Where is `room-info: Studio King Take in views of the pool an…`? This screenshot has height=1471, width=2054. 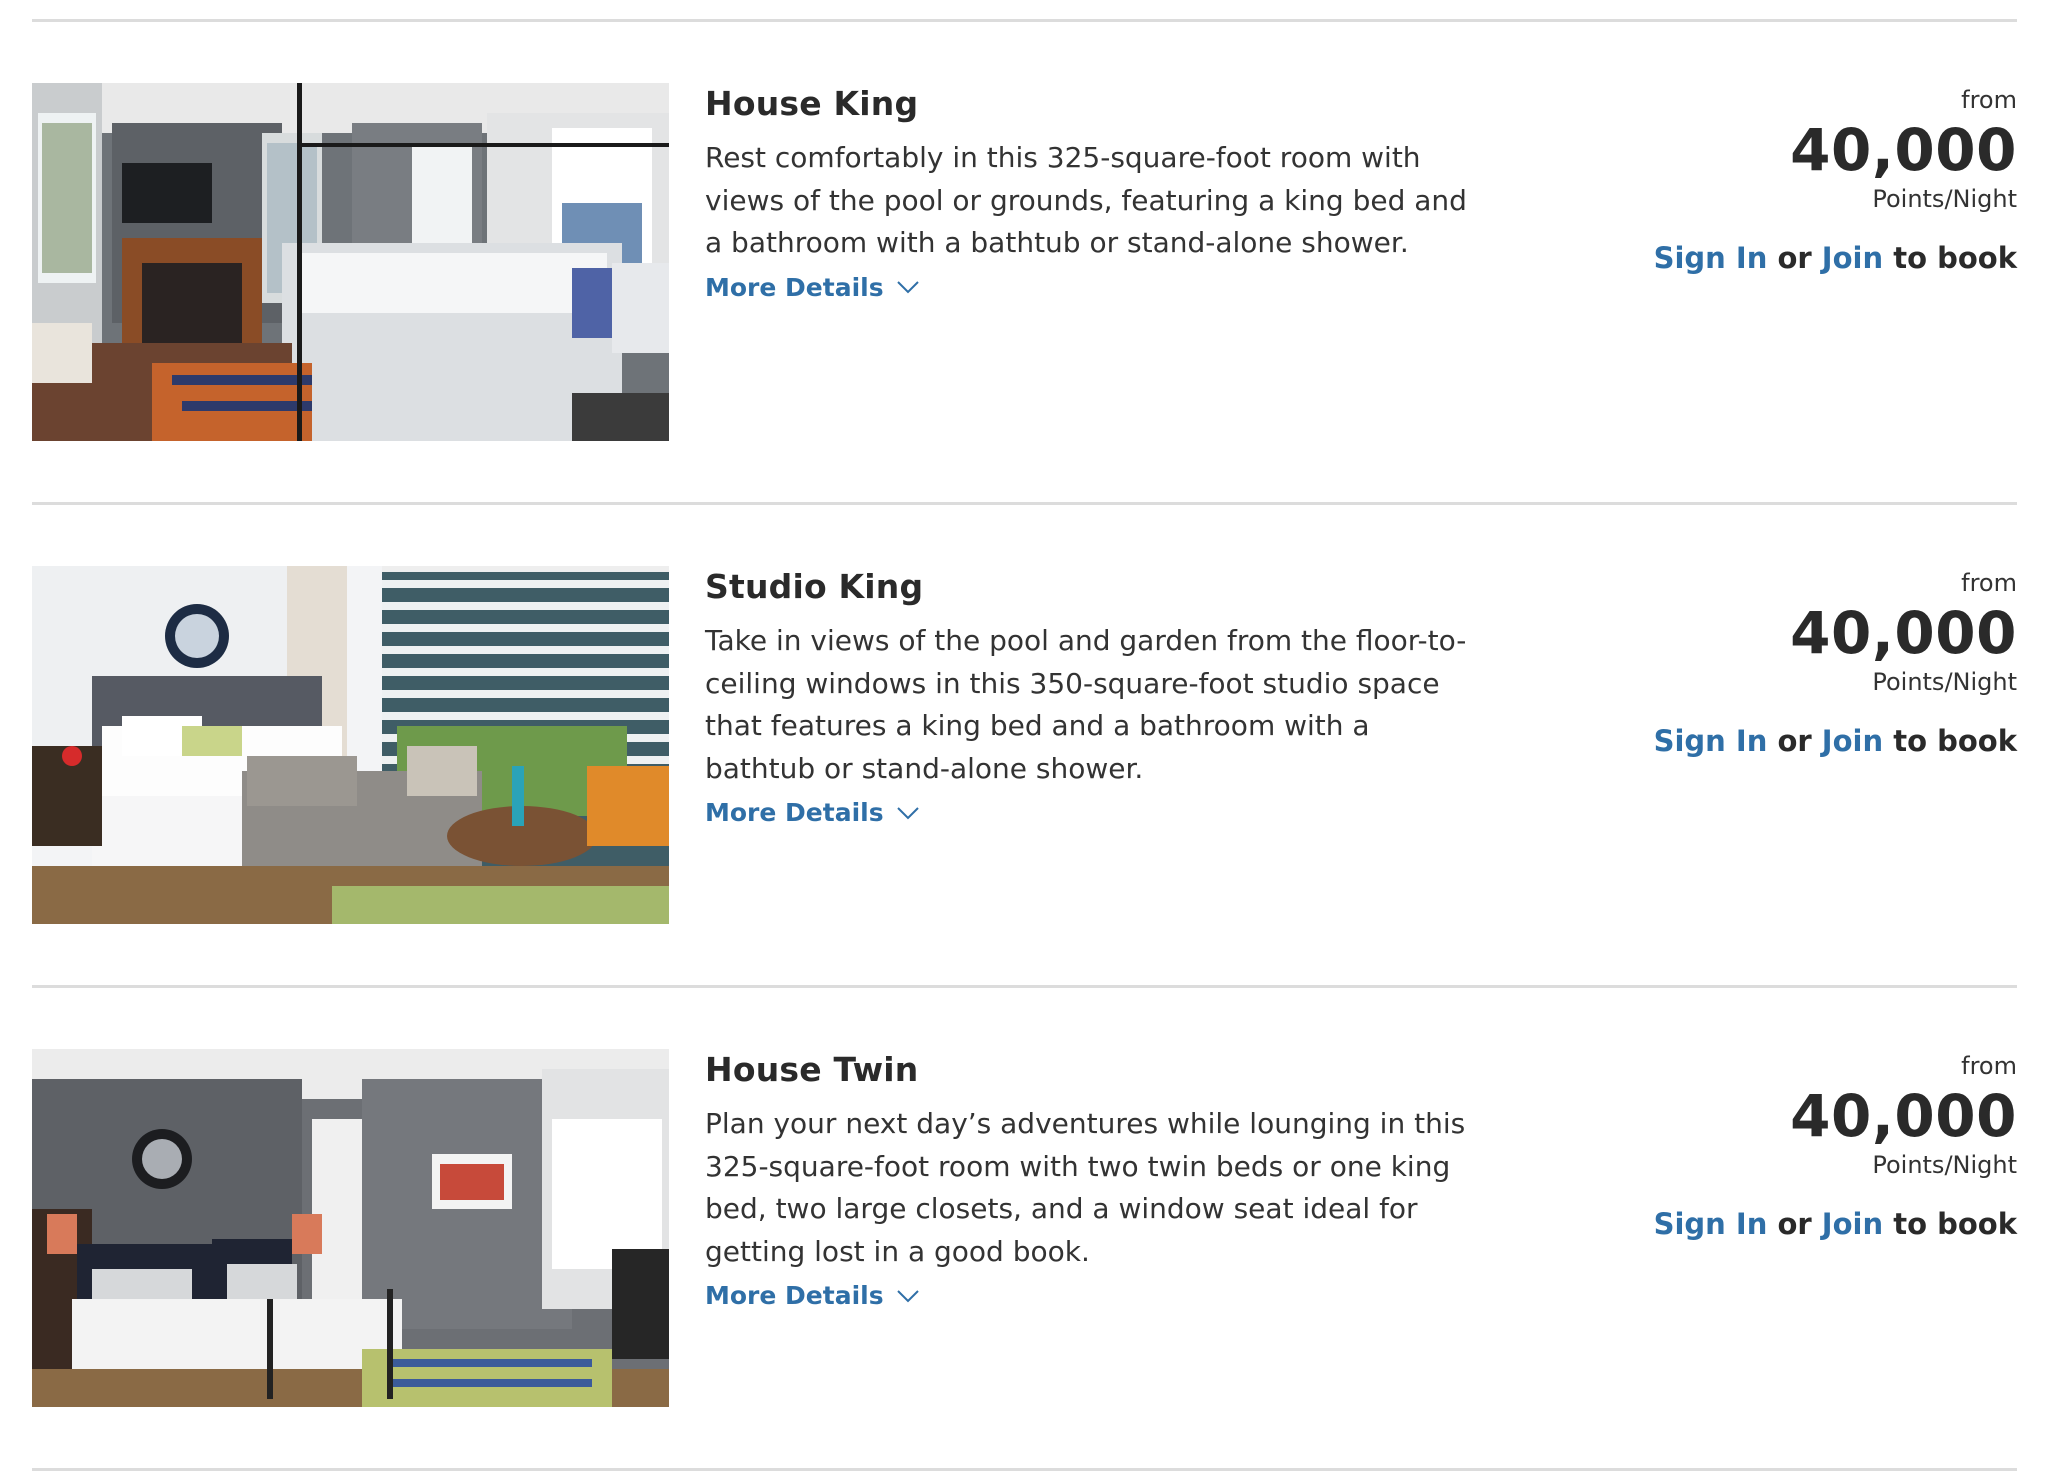
room-info: Studio King Take in views of the pool an… is located at coordinates (1105, 696).